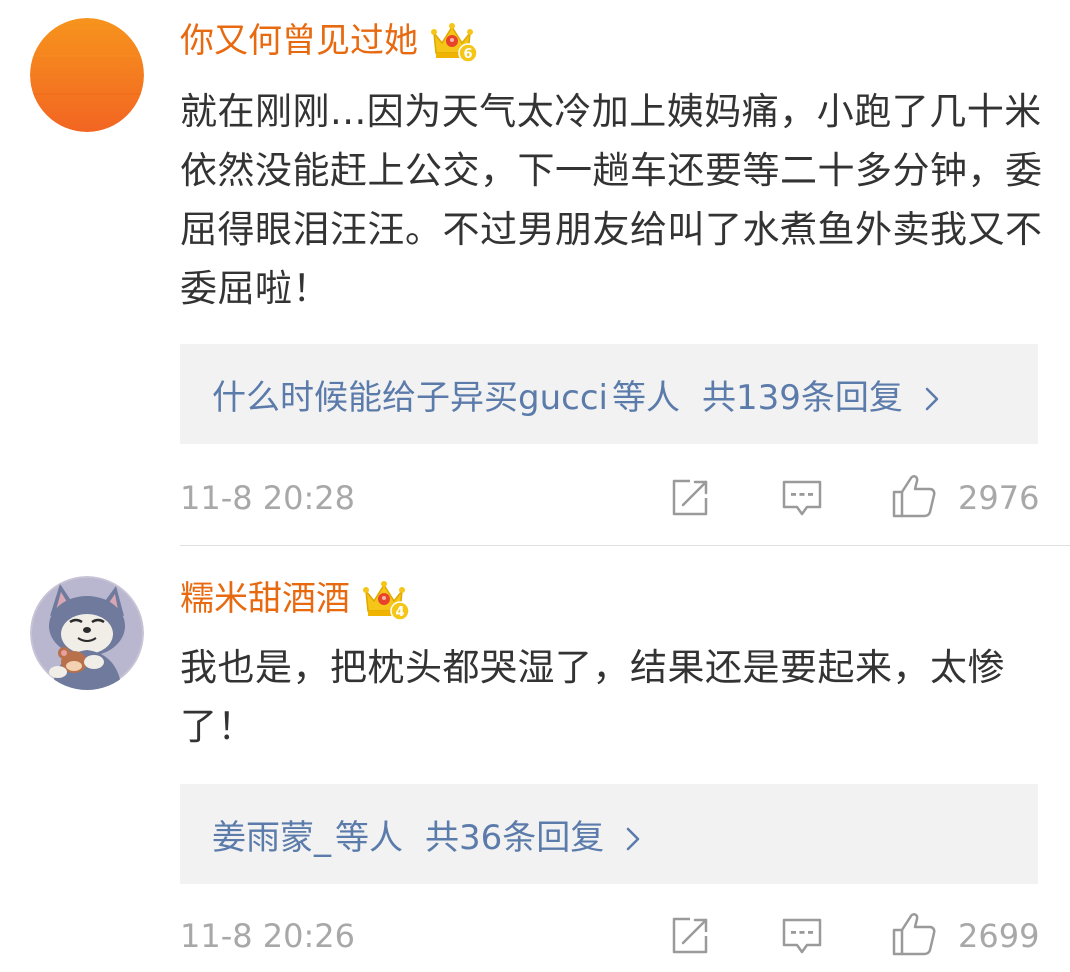 This screenshot has height=972, width=1070. I want to click on timestamp: 11-8 20:26, so click(268, 936).